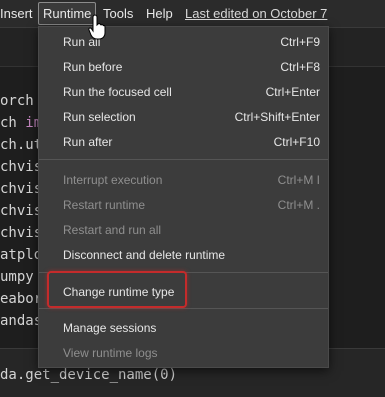 This screenshot has height=397, width=385. I want to click on menu-item-interrupt-execution: Interrupt execution Ctrl+M I, so click(183, 180).